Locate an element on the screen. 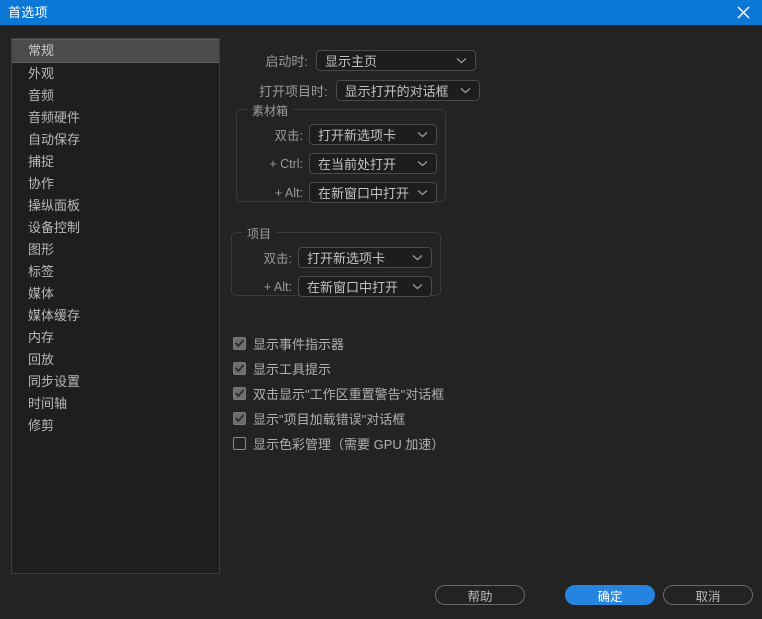 The width and height of the screenshot is (762, 619). open-project-row: 打开项目时: 显示打开的对话框 is located at coordinates (354, 90).